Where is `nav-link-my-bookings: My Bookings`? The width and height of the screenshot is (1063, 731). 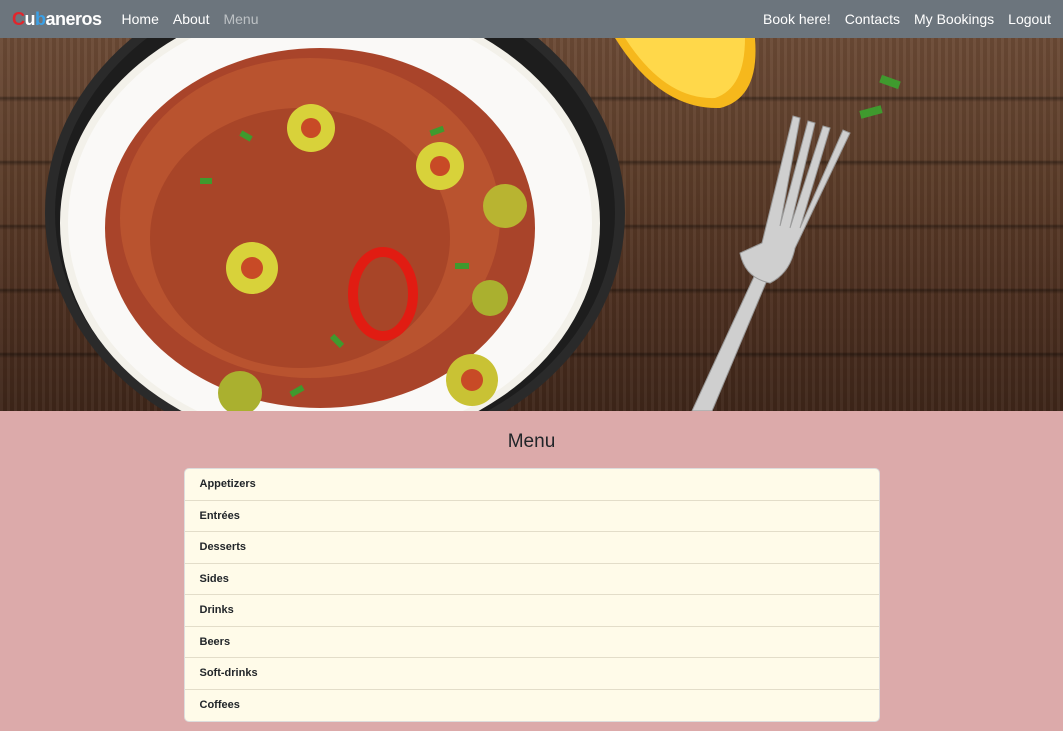
nav-link-my-bookings: My Bookings is located at coordinates (954, 19).